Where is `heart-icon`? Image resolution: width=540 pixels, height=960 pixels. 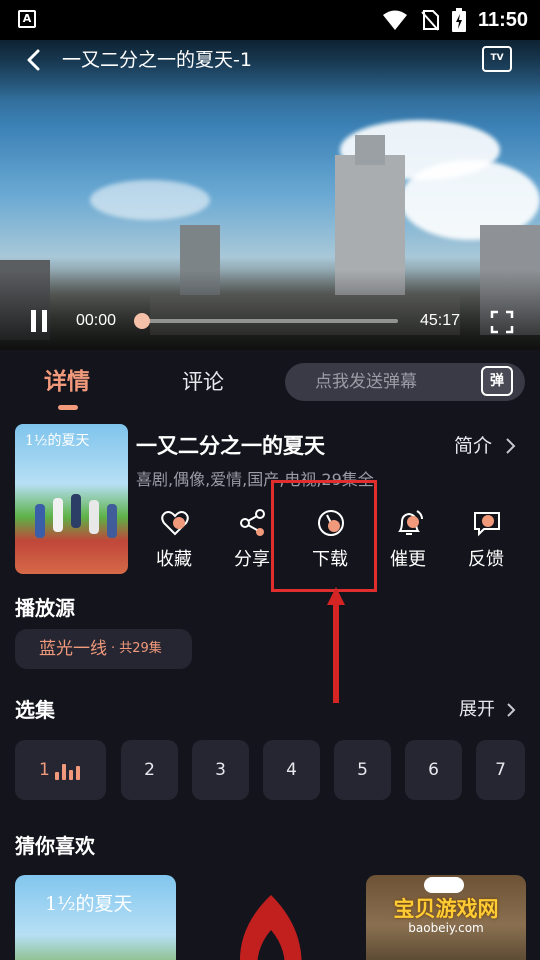 heart-icon is located at coordinates (175, 523).